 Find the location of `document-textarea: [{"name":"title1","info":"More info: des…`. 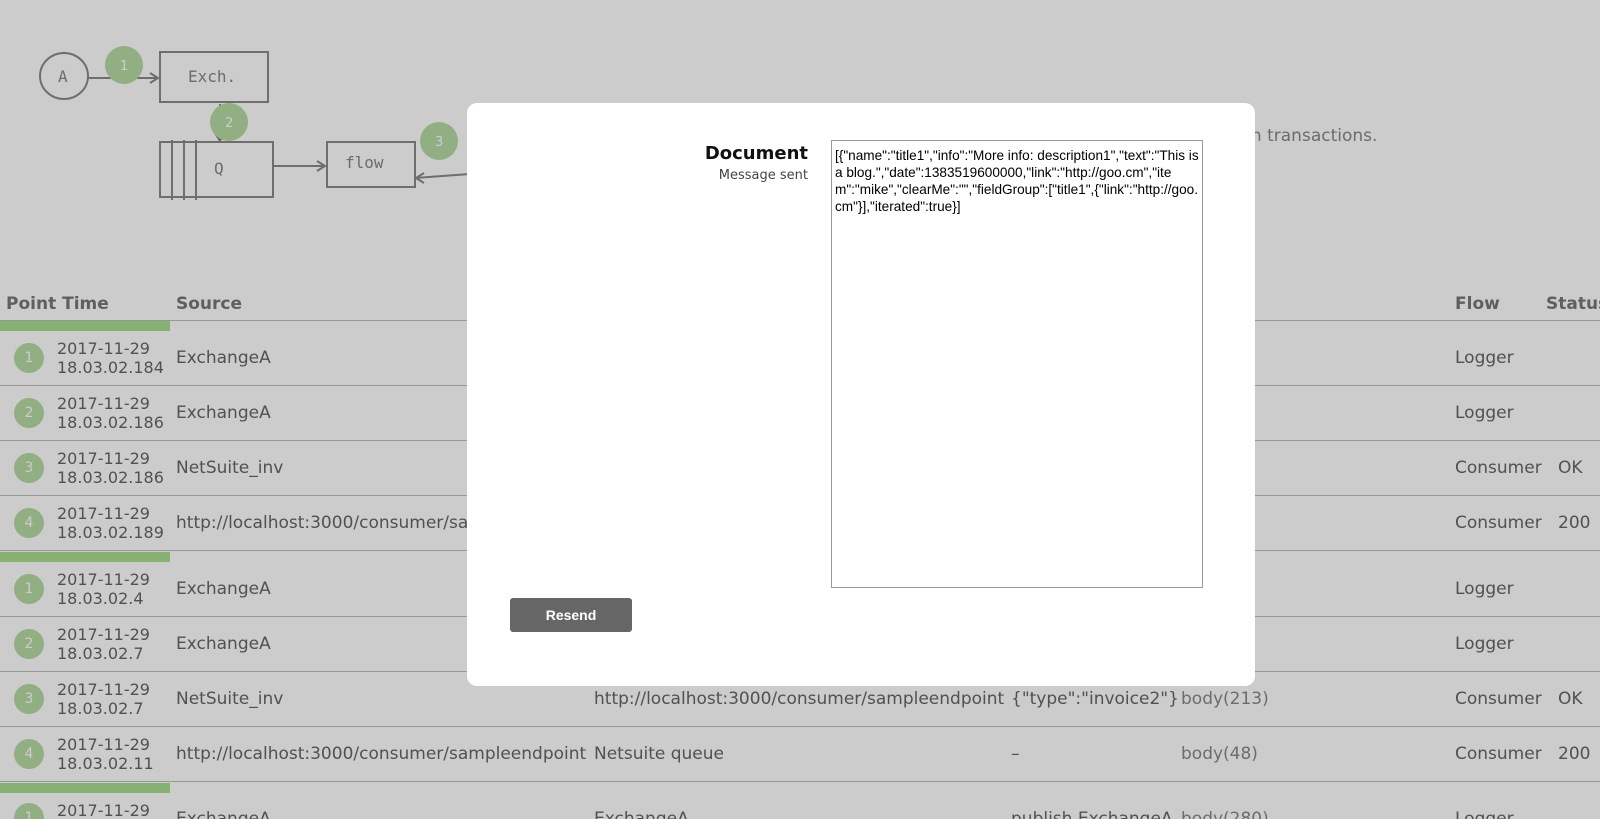

document-textarea: [{"name":"title1","info":"More info: des… is located at coordinates (1017, 364).